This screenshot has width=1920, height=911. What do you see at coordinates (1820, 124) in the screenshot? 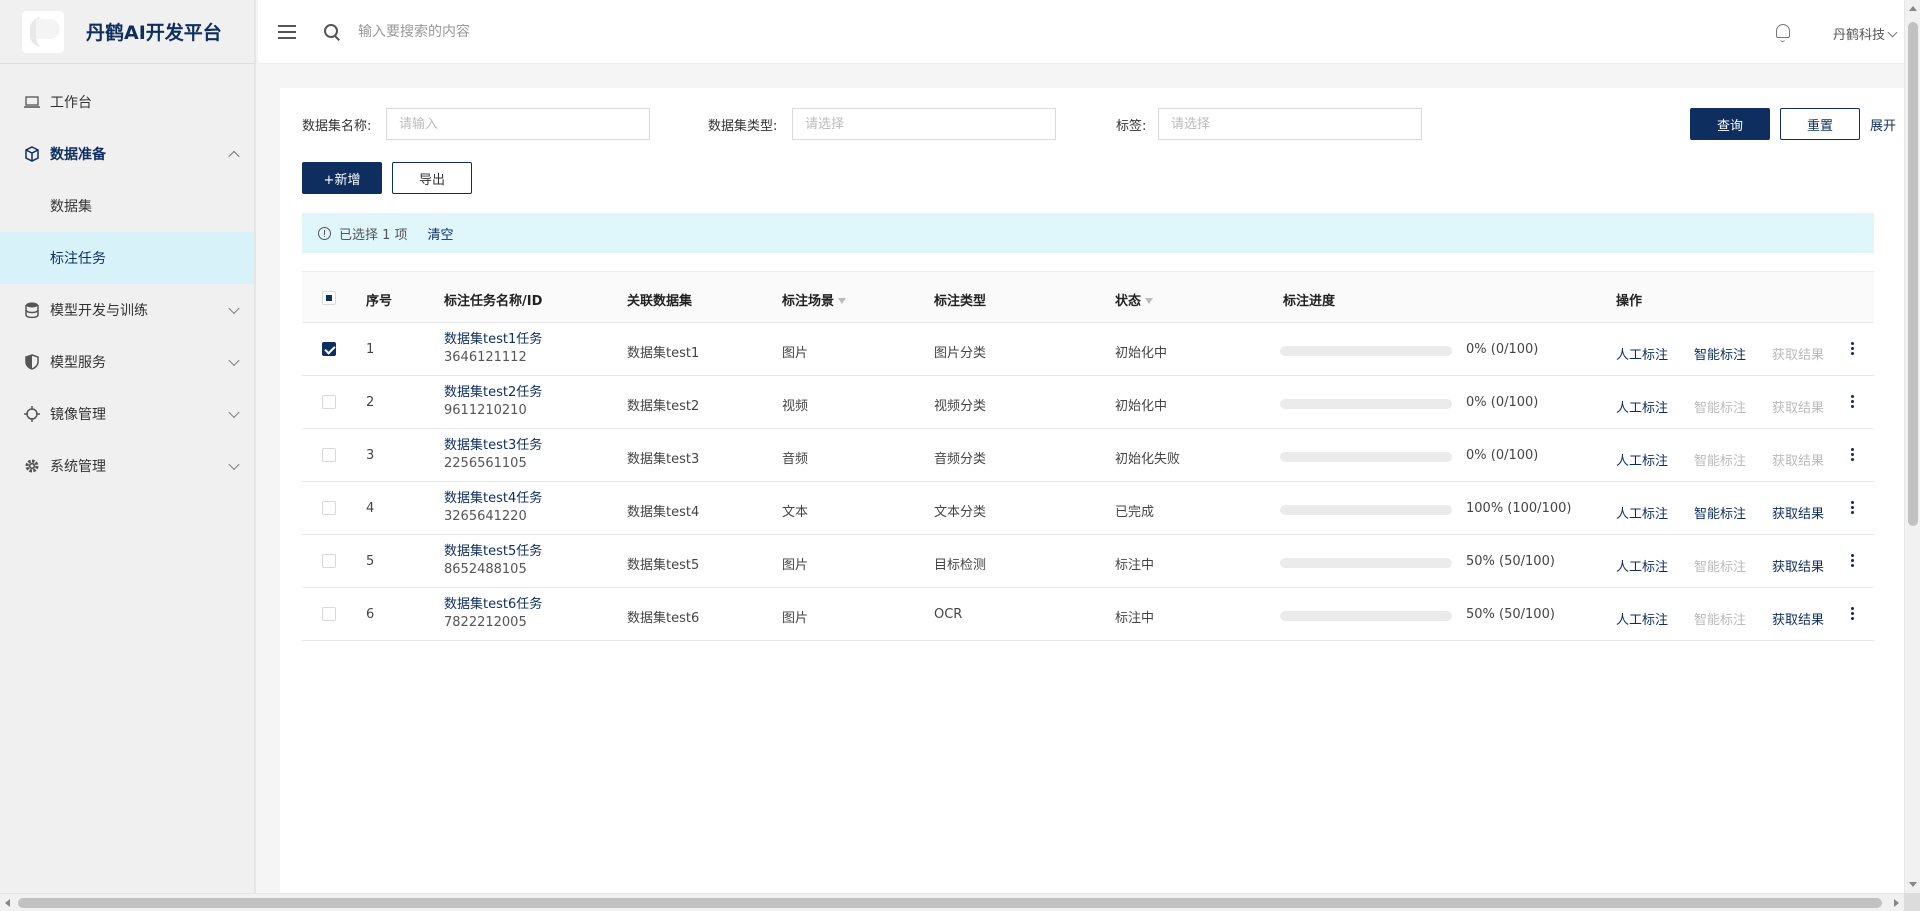
I see `reset-button: 重置` at bounding box center [1820, 124].